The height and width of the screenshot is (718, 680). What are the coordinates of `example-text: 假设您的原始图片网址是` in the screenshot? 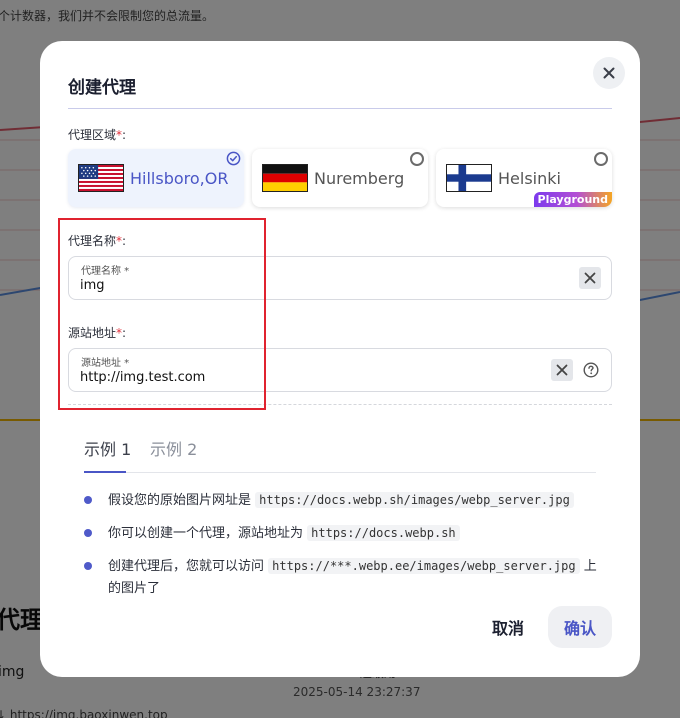 It's located at (180, 500).